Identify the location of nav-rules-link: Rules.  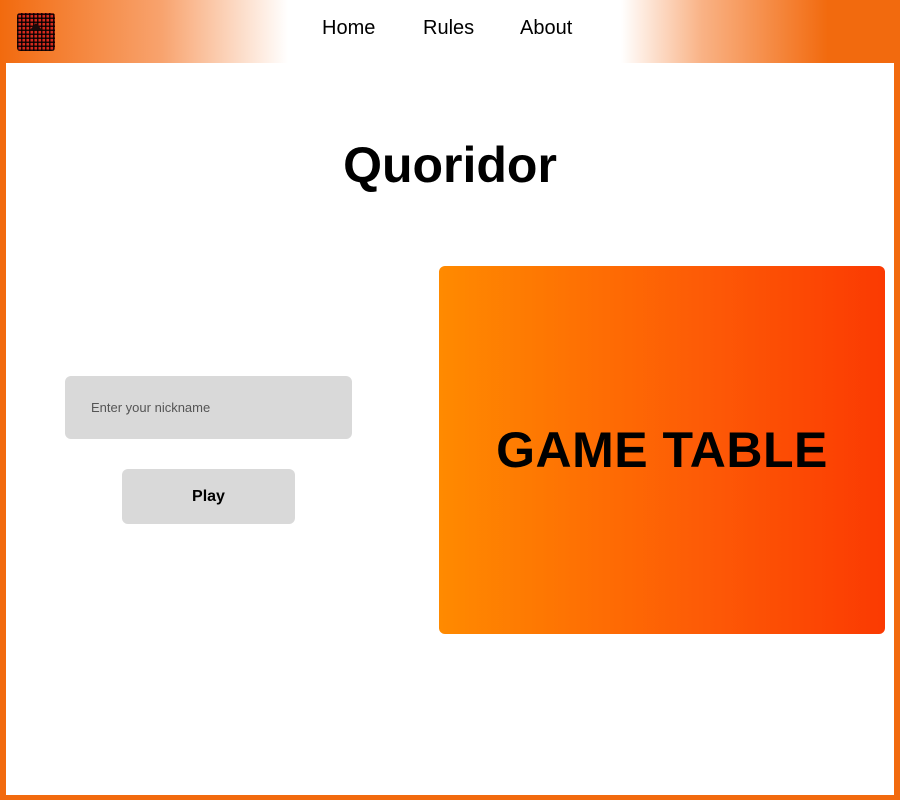
(448, 28).